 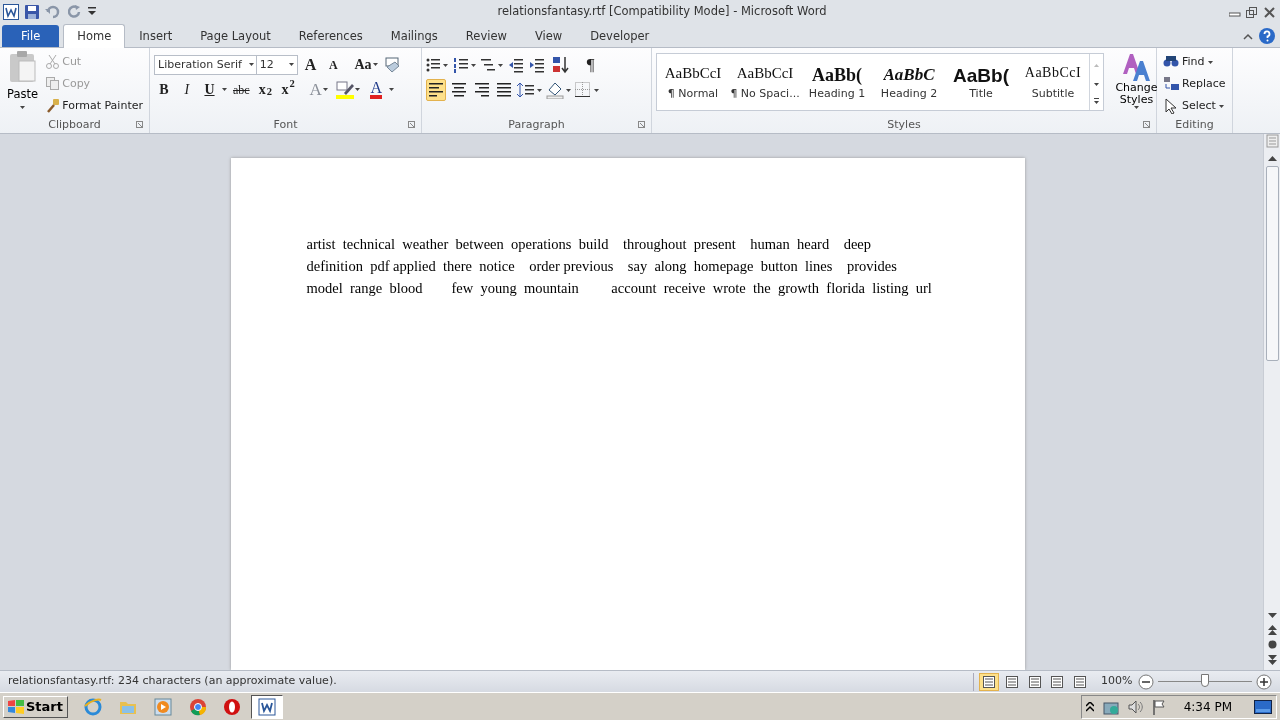 What do you see at coordinates (276, 64) in the screenshot?
I see `font-size-field: 12` at bounding box center [276, 64].